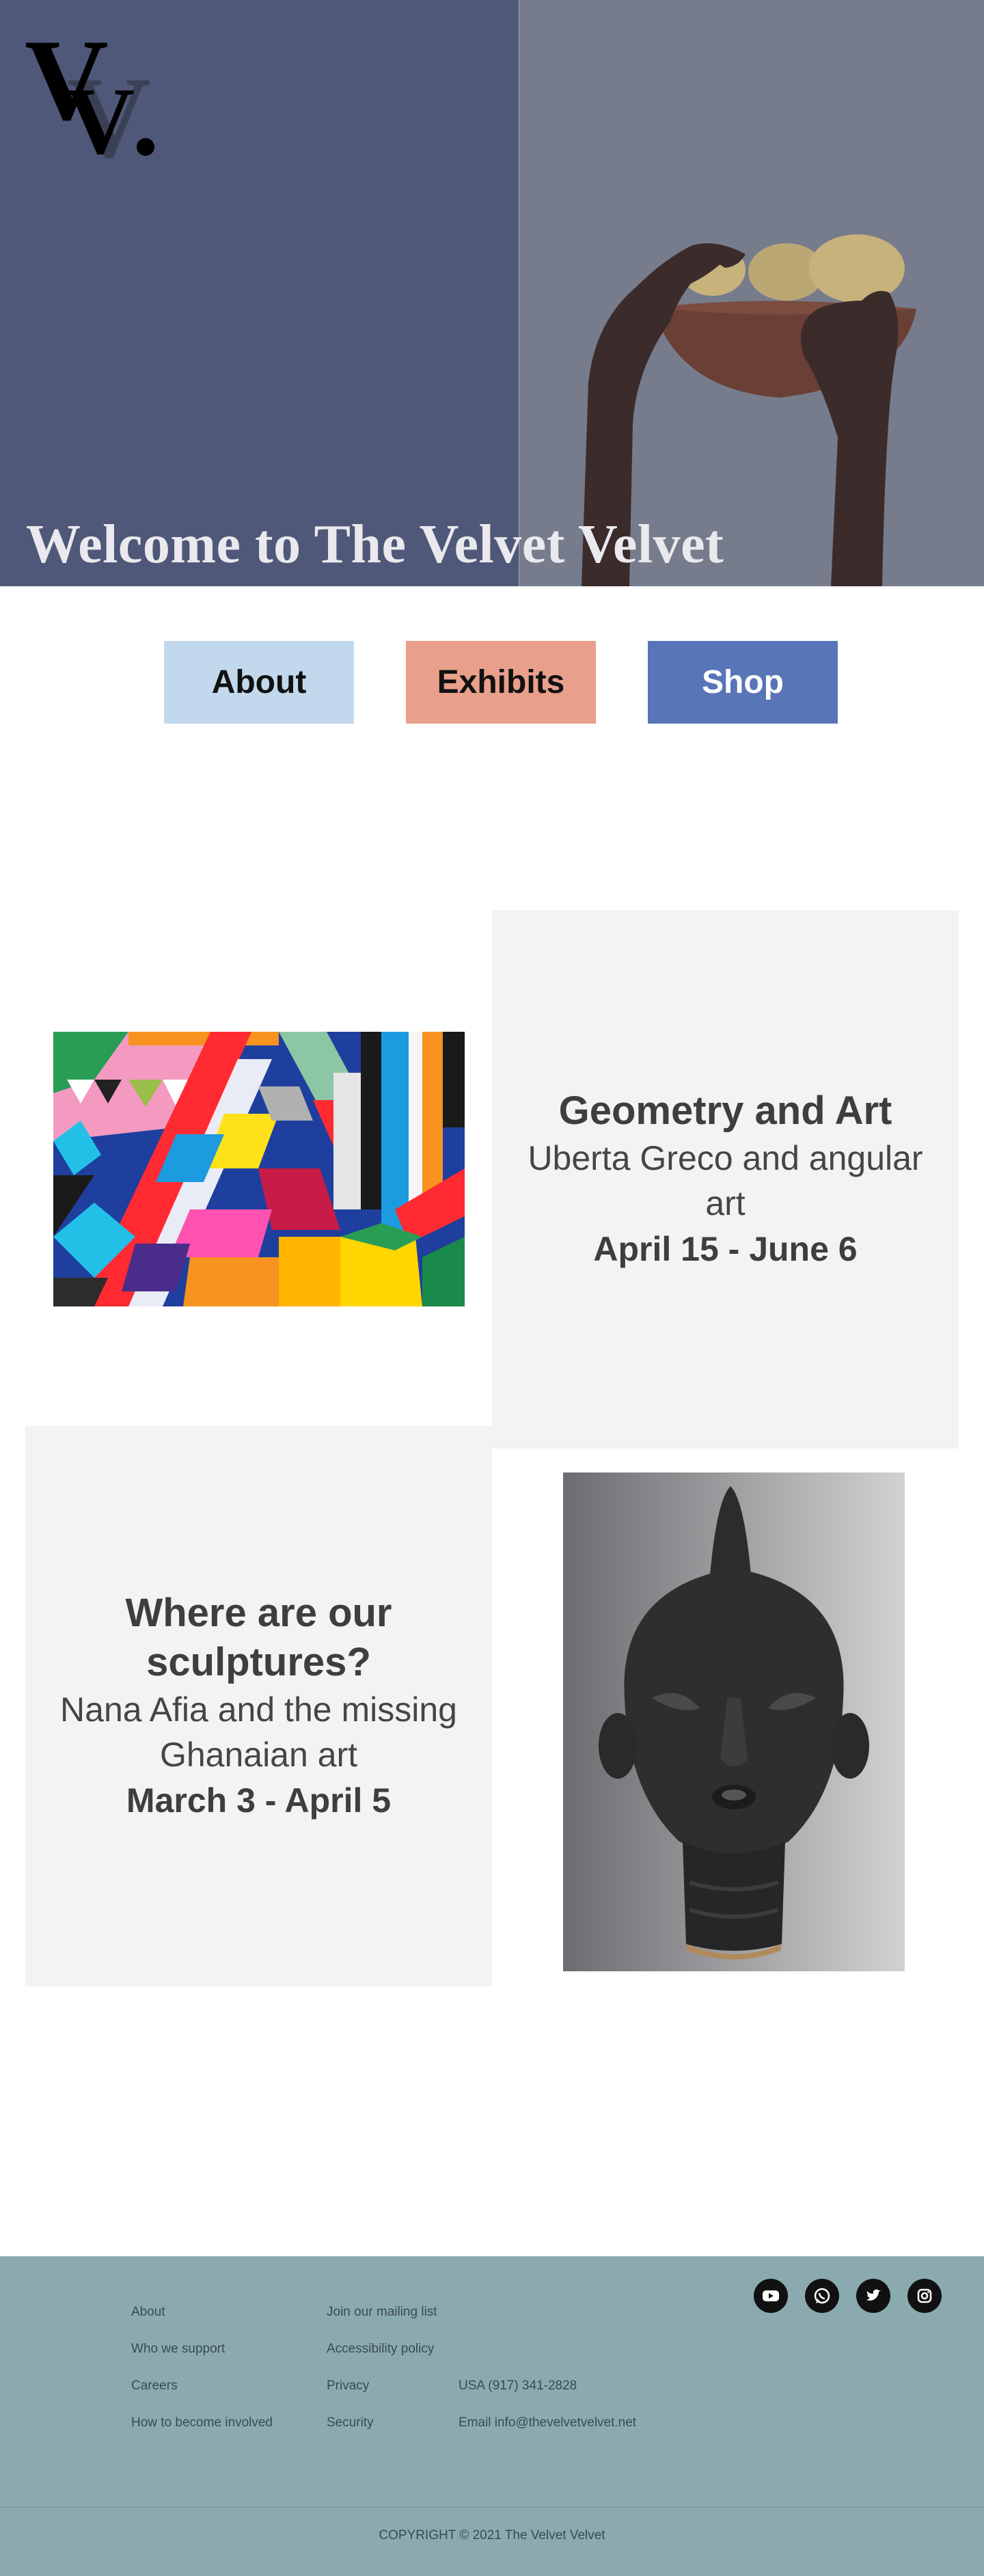  Describe the element at coordinates (382, 2312) in the screenshot. I see `footer-link-mailing-list: Join our mailing list` at that location.